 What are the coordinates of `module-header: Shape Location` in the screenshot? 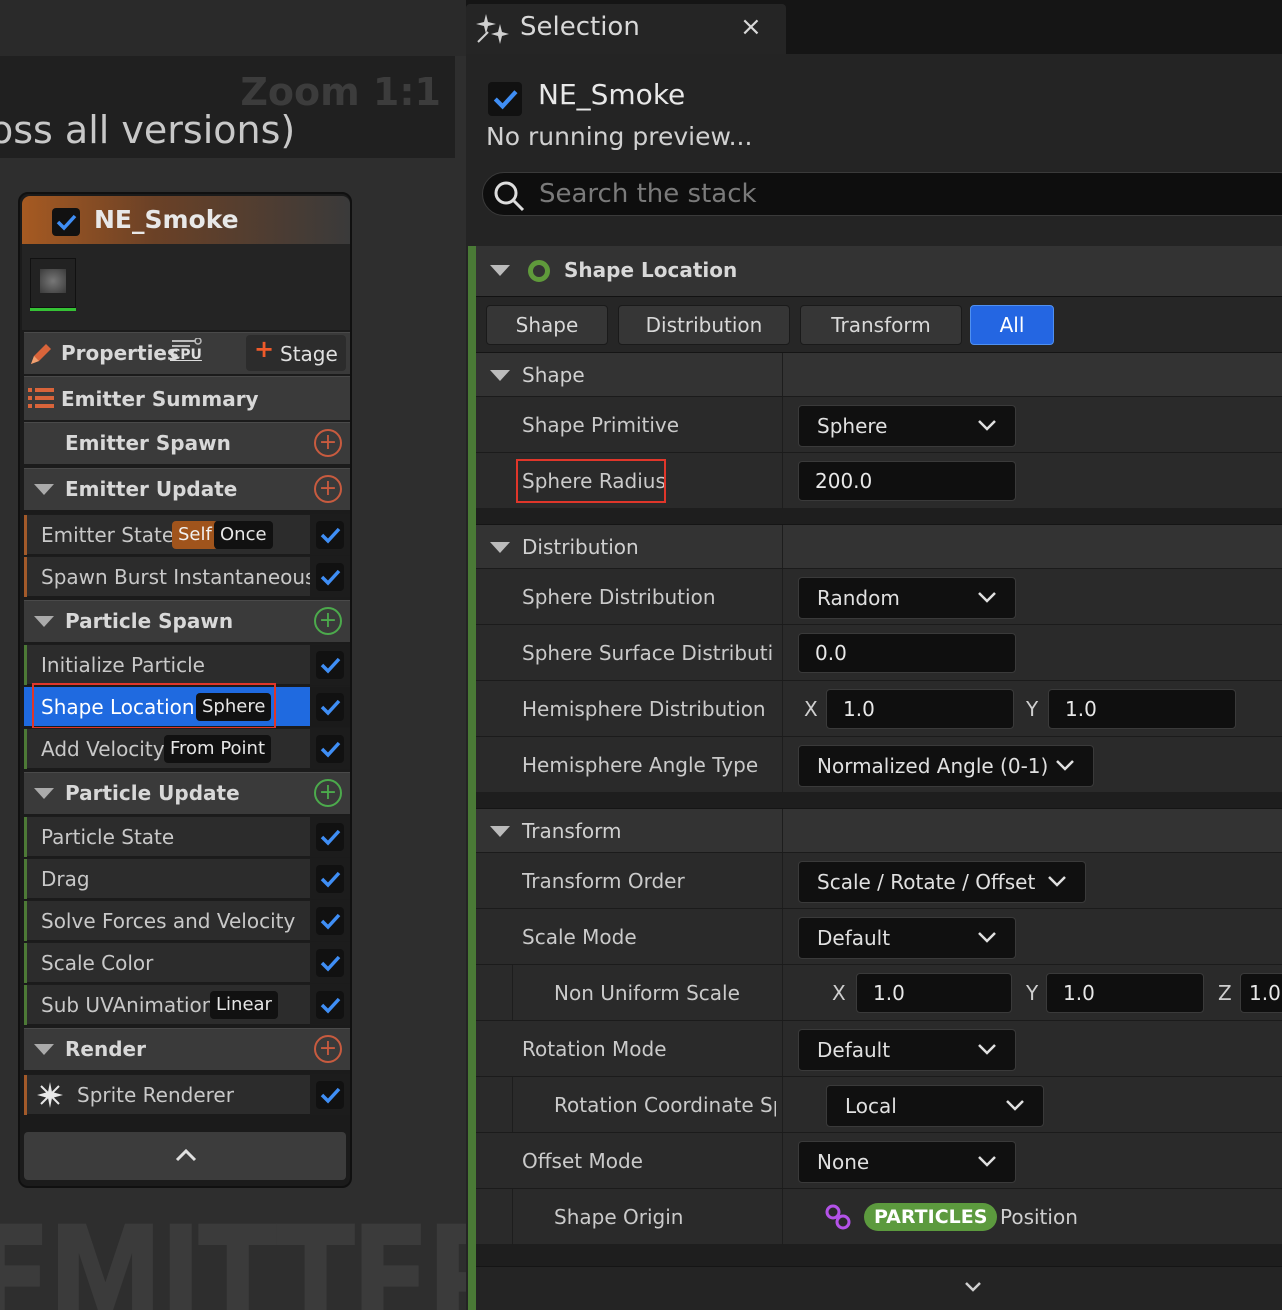 It's located at (879, 271).